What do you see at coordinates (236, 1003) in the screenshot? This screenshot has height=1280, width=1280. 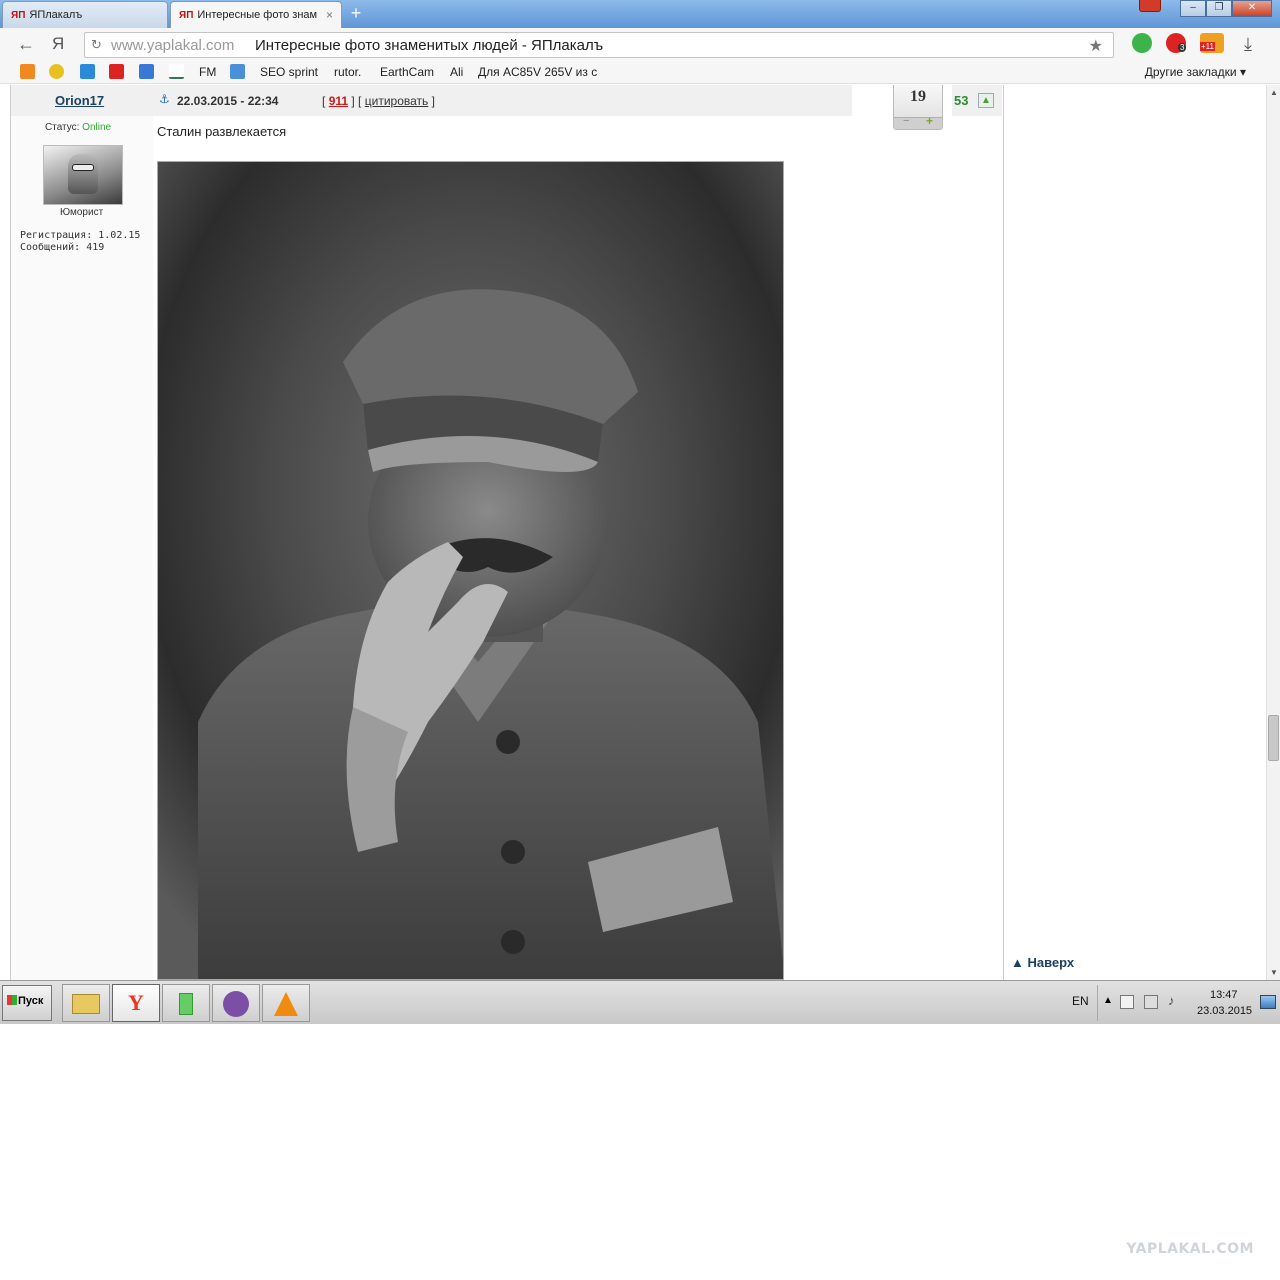 I see `viber-icon` at bounding box center [236, 1003].